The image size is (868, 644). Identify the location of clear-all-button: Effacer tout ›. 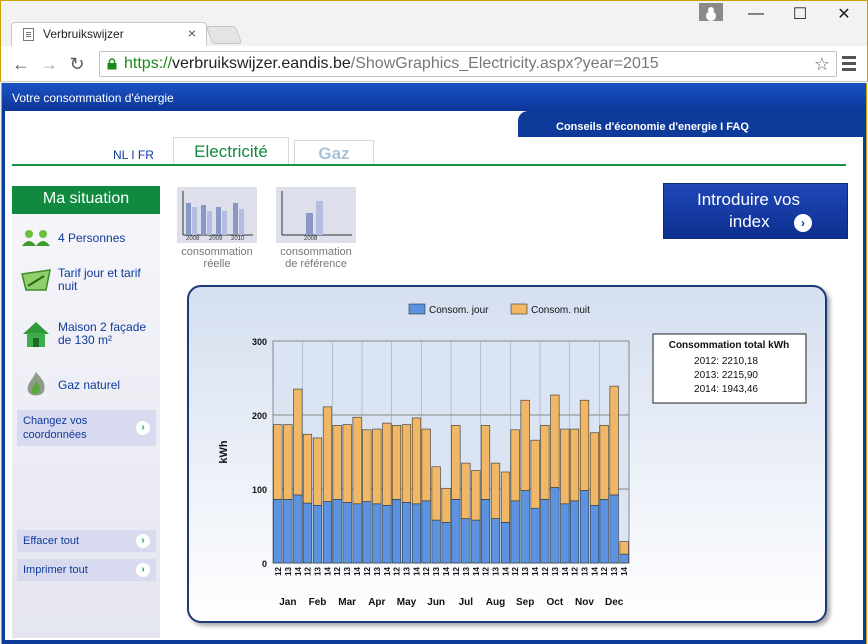
(86, 541).